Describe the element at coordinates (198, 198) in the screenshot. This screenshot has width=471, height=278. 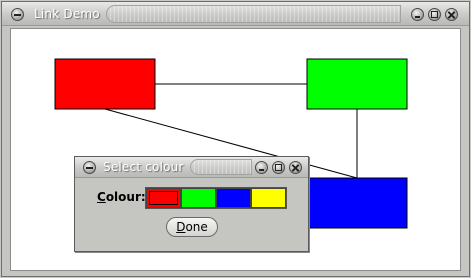
I see `swatch-green` at that location.